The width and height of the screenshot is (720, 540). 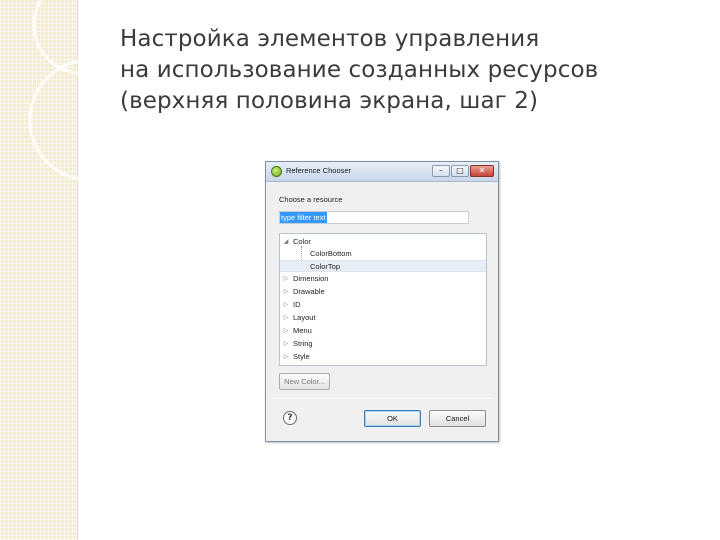 What do you see at coordinates (39, 270) in the screenshot?
I see `decorative-side-strip` at bounding box center [39, 270].